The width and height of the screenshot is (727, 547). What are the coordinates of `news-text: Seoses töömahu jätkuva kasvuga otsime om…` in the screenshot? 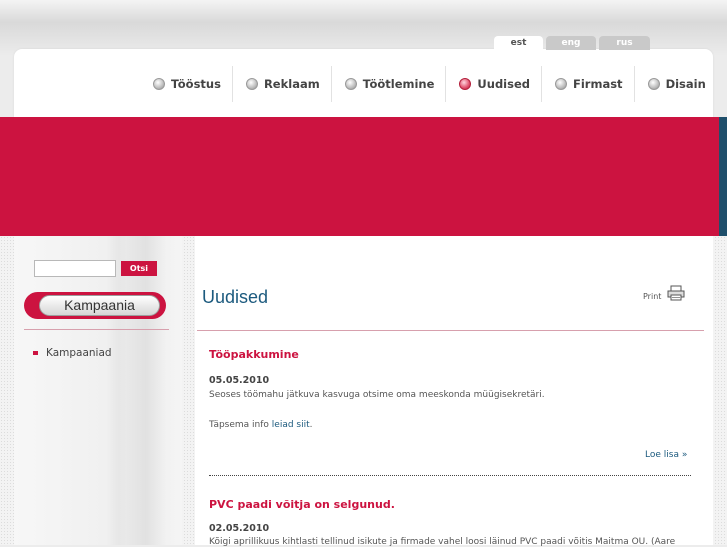 It's located at (377, 395).